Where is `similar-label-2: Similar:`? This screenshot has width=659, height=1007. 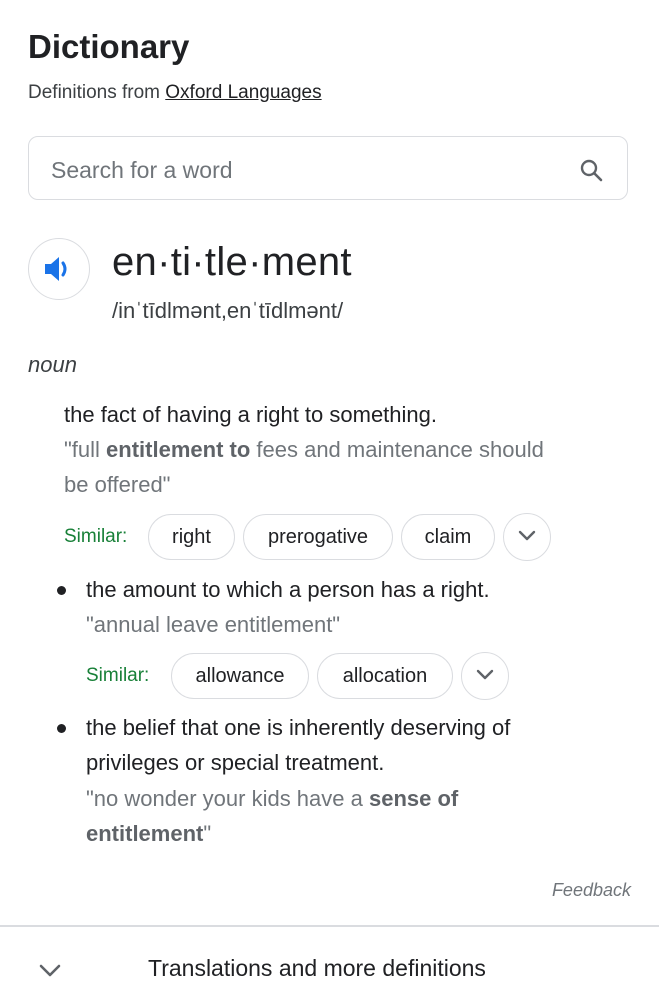 similar-label-2: Similar: is located at coordinates (118, 675).